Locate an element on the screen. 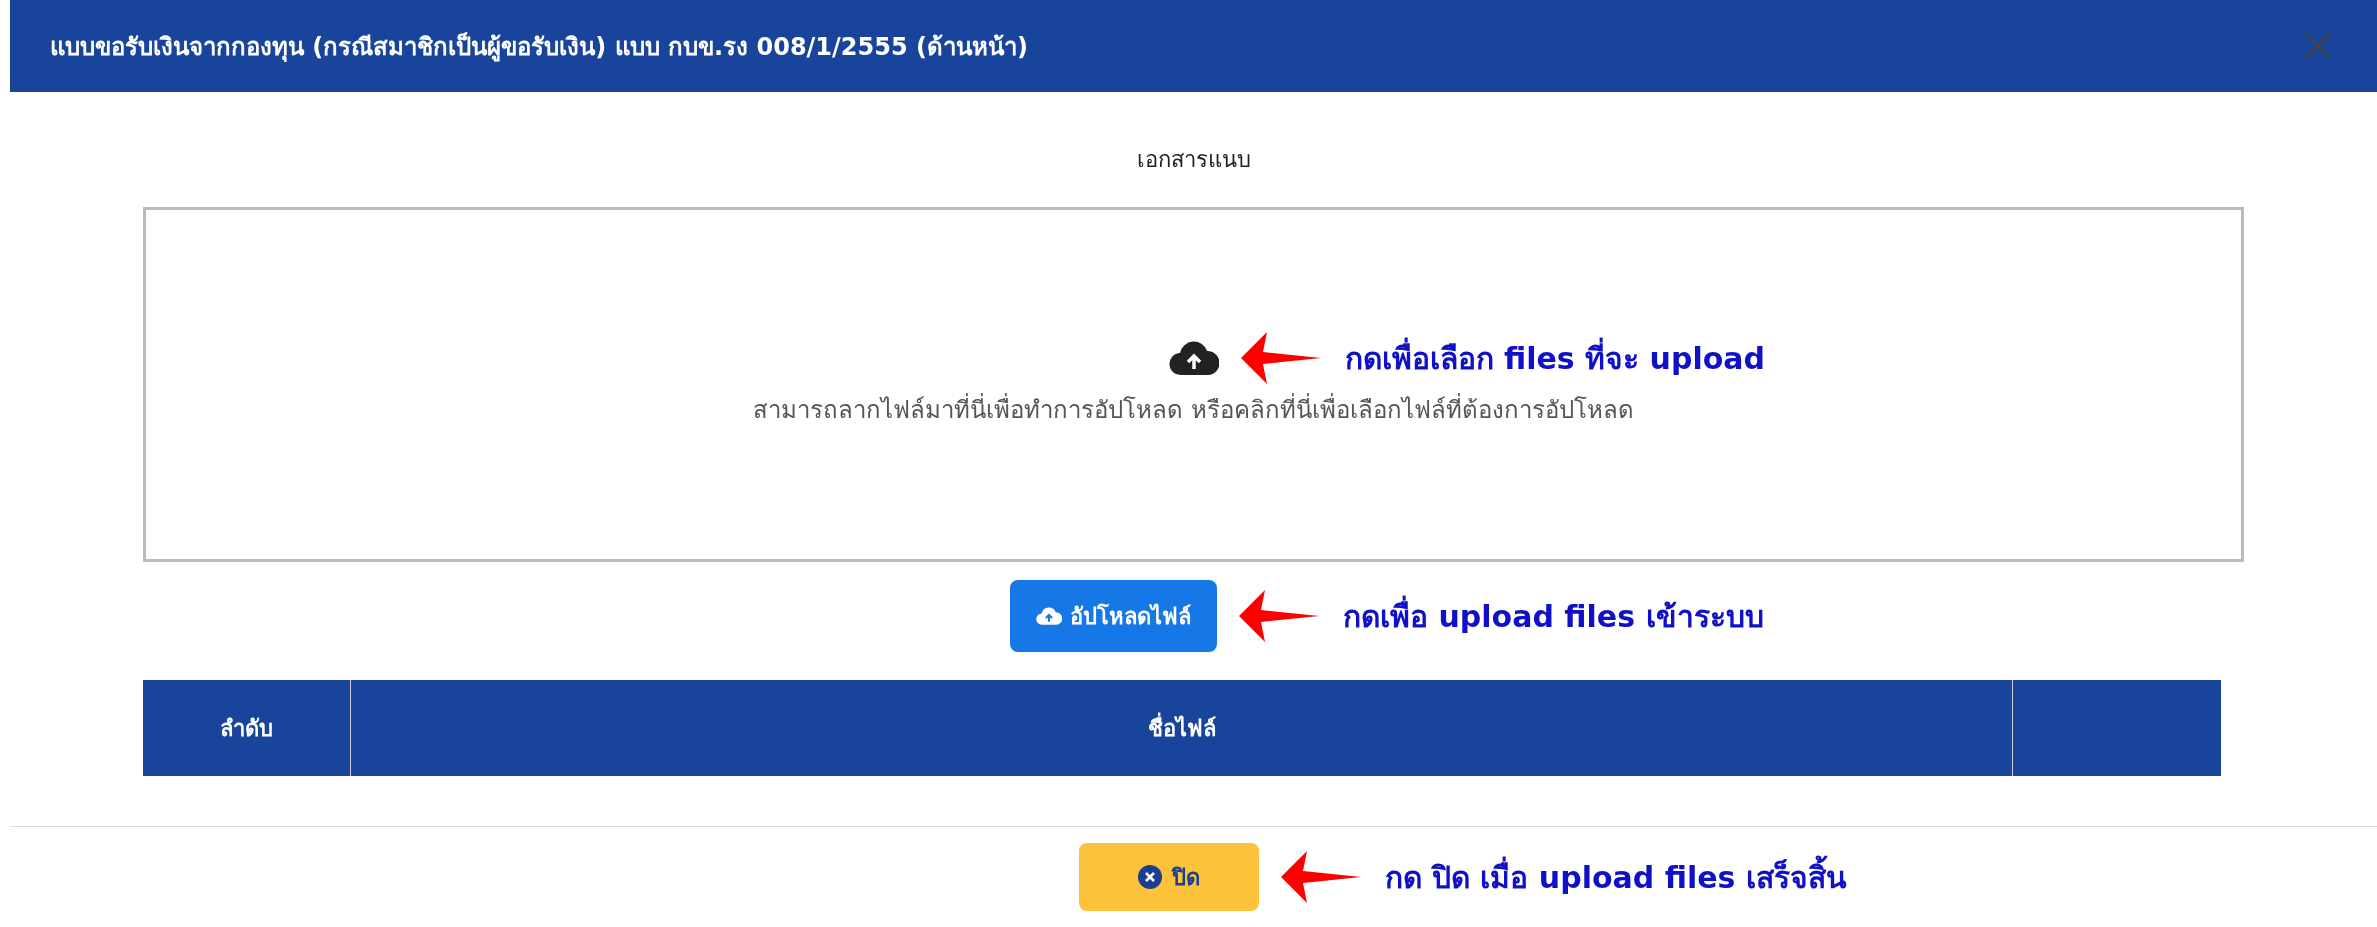  close-circle-icon is located at coordinates (1149, 877).